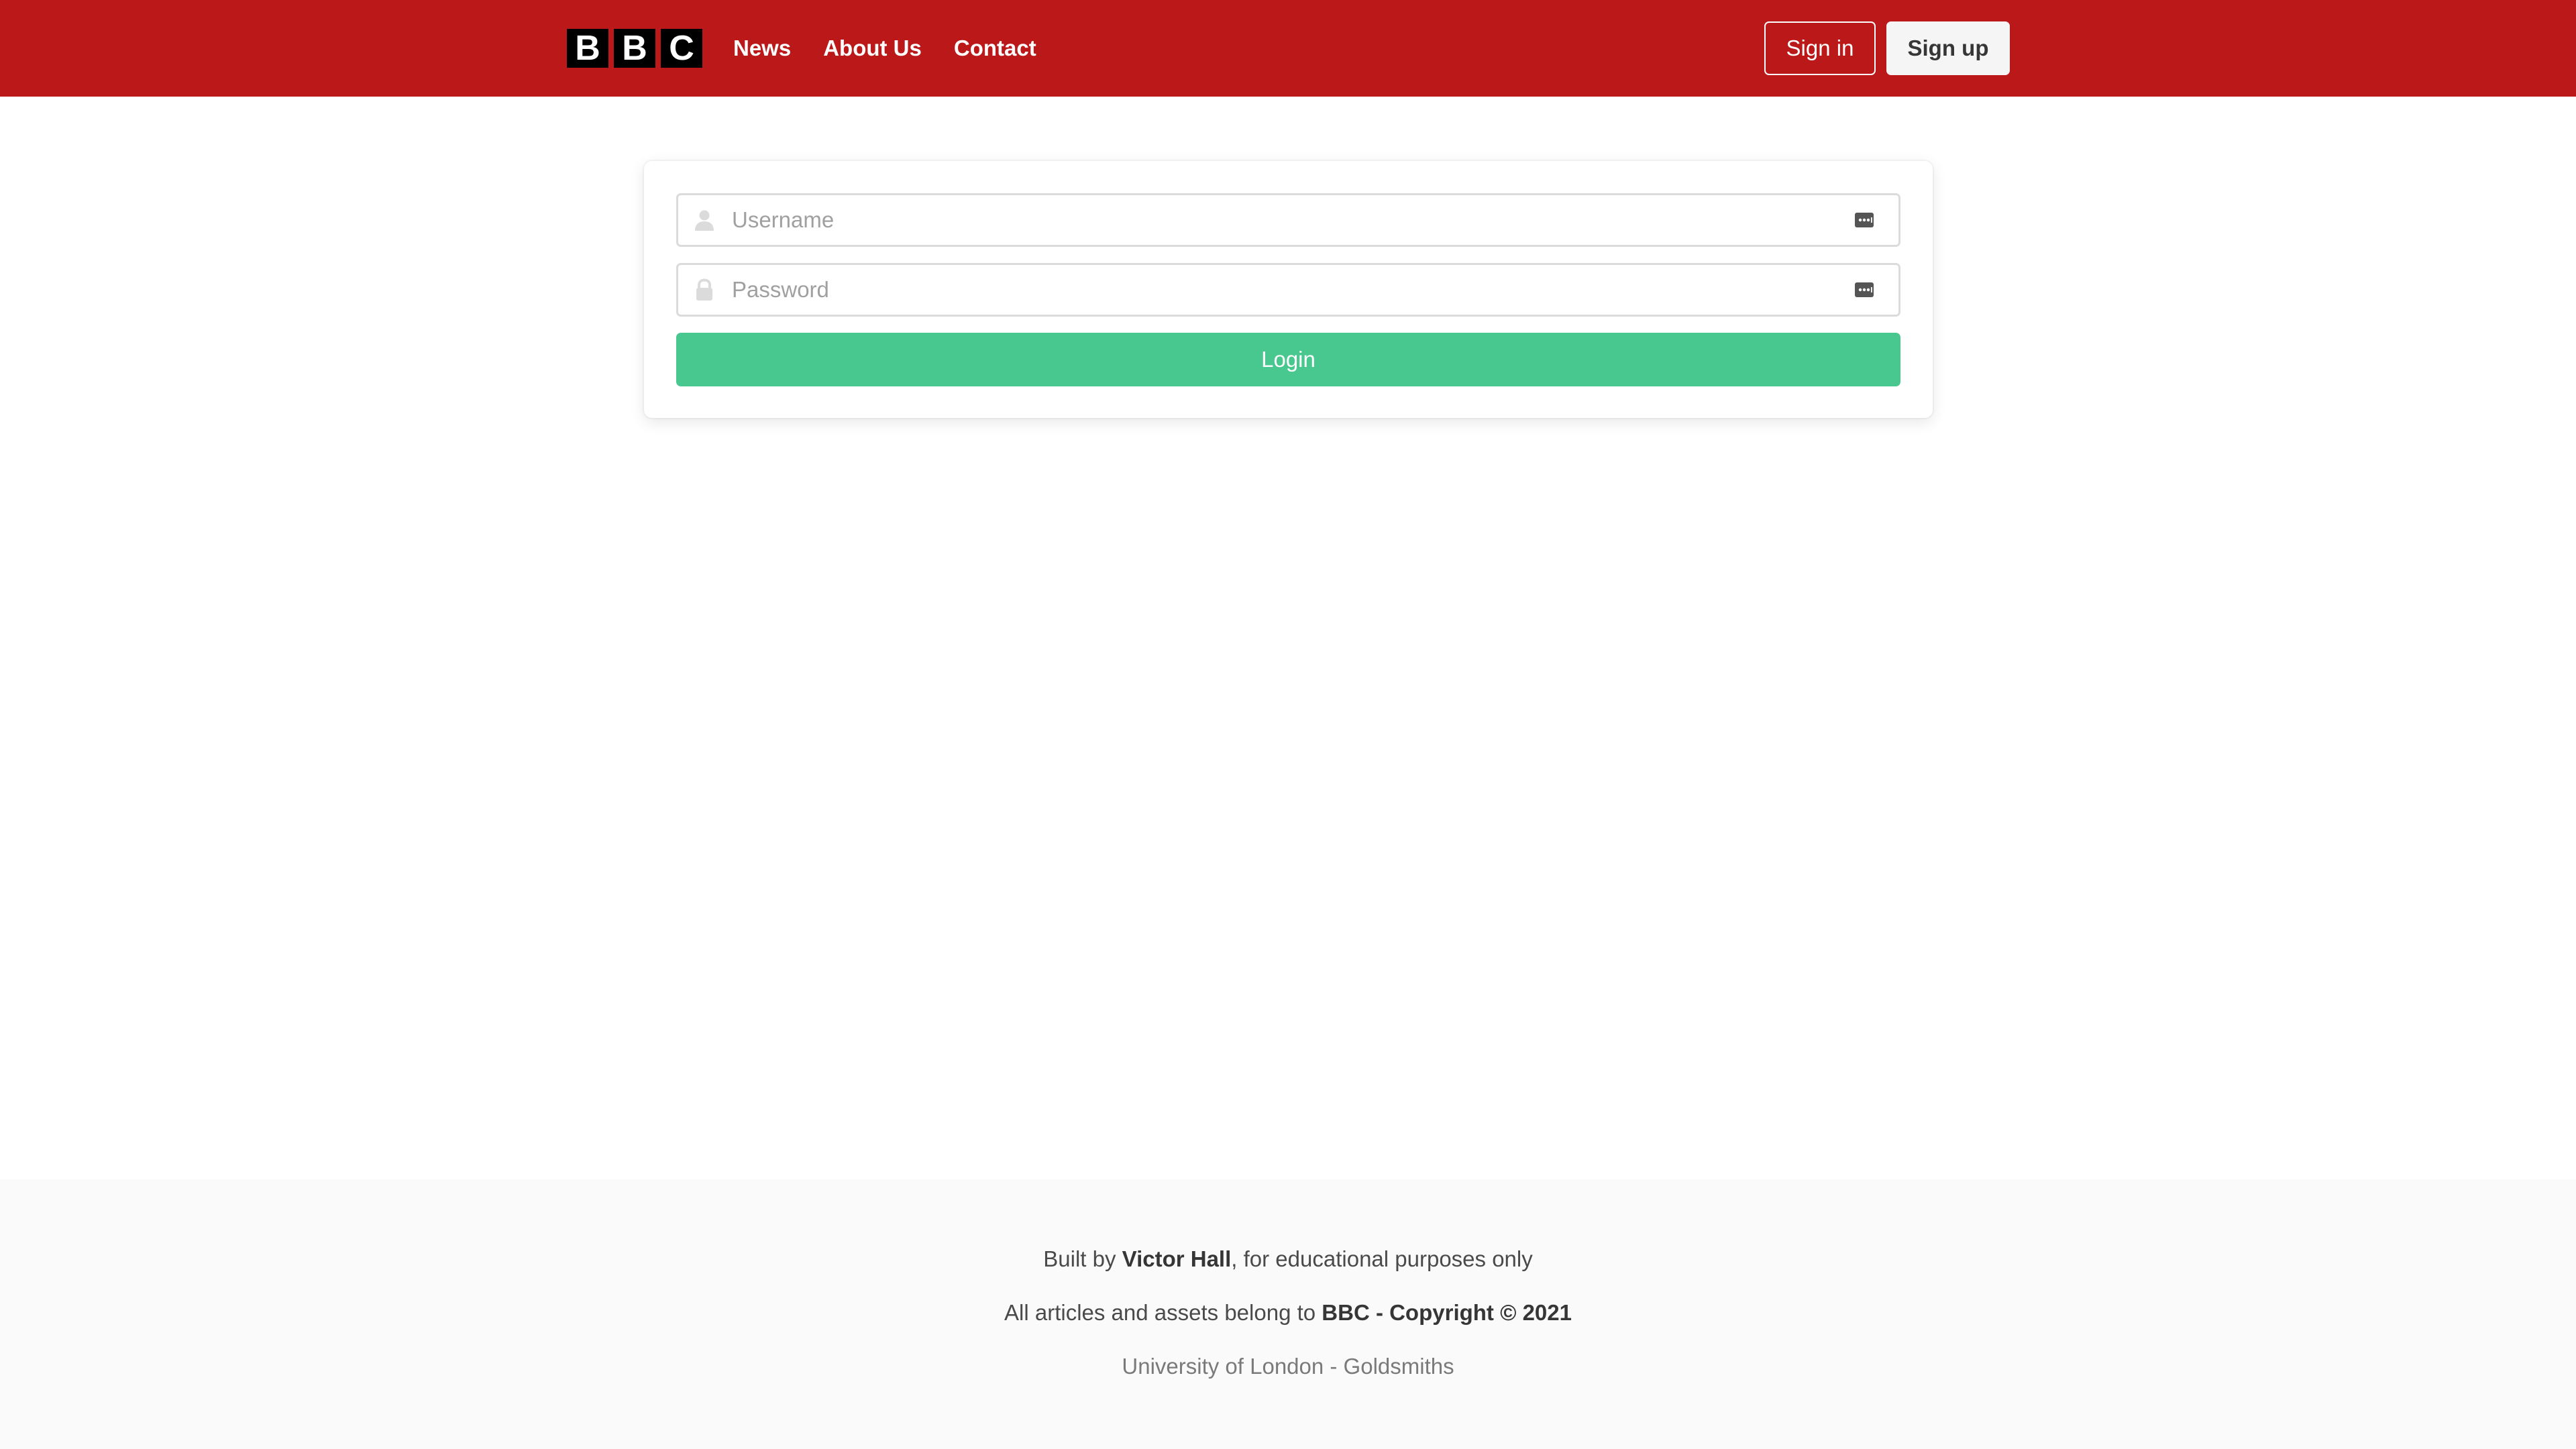  I want to click on login-button: Login, so click(1288, 359).